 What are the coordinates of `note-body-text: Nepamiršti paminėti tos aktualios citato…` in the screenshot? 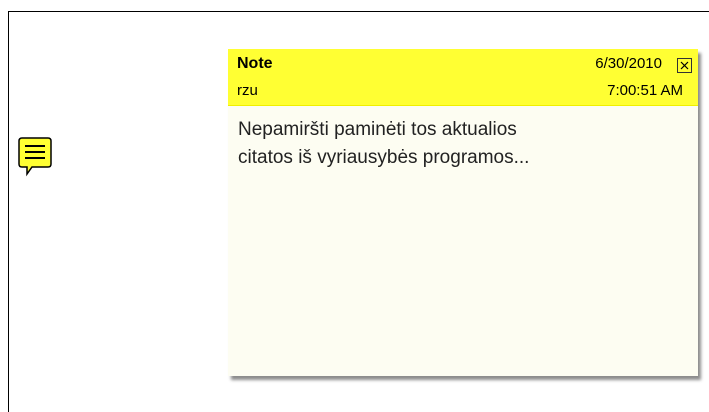 It's located at (458, 144).